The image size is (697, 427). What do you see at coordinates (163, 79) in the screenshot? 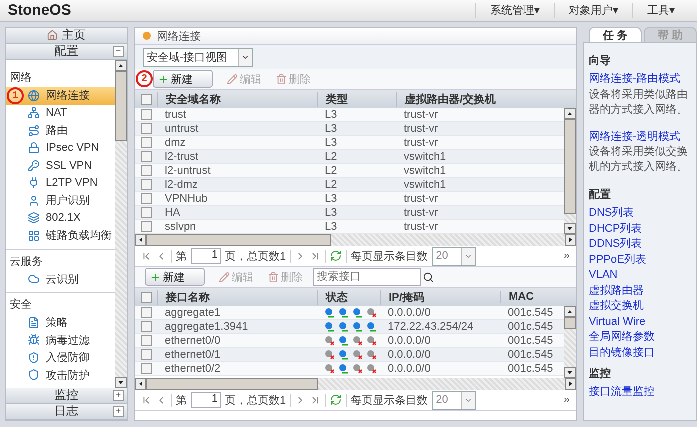
I see `plus-icon` at bounding box center [163, 79].